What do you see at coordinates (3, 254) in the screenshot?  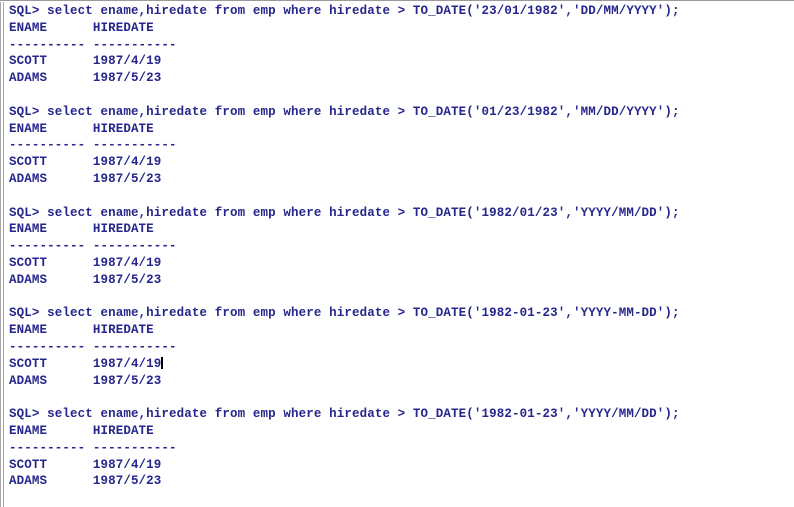 I see `console-frame-left-inner` at bounding box center [3, 254].